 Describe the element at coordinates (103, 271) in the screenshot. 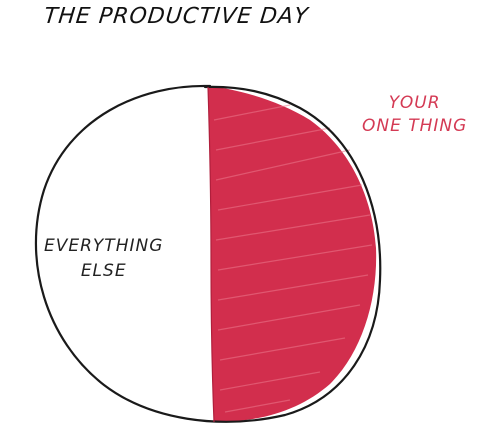

I see `everything-else-label-line2: ELSE` at that location.